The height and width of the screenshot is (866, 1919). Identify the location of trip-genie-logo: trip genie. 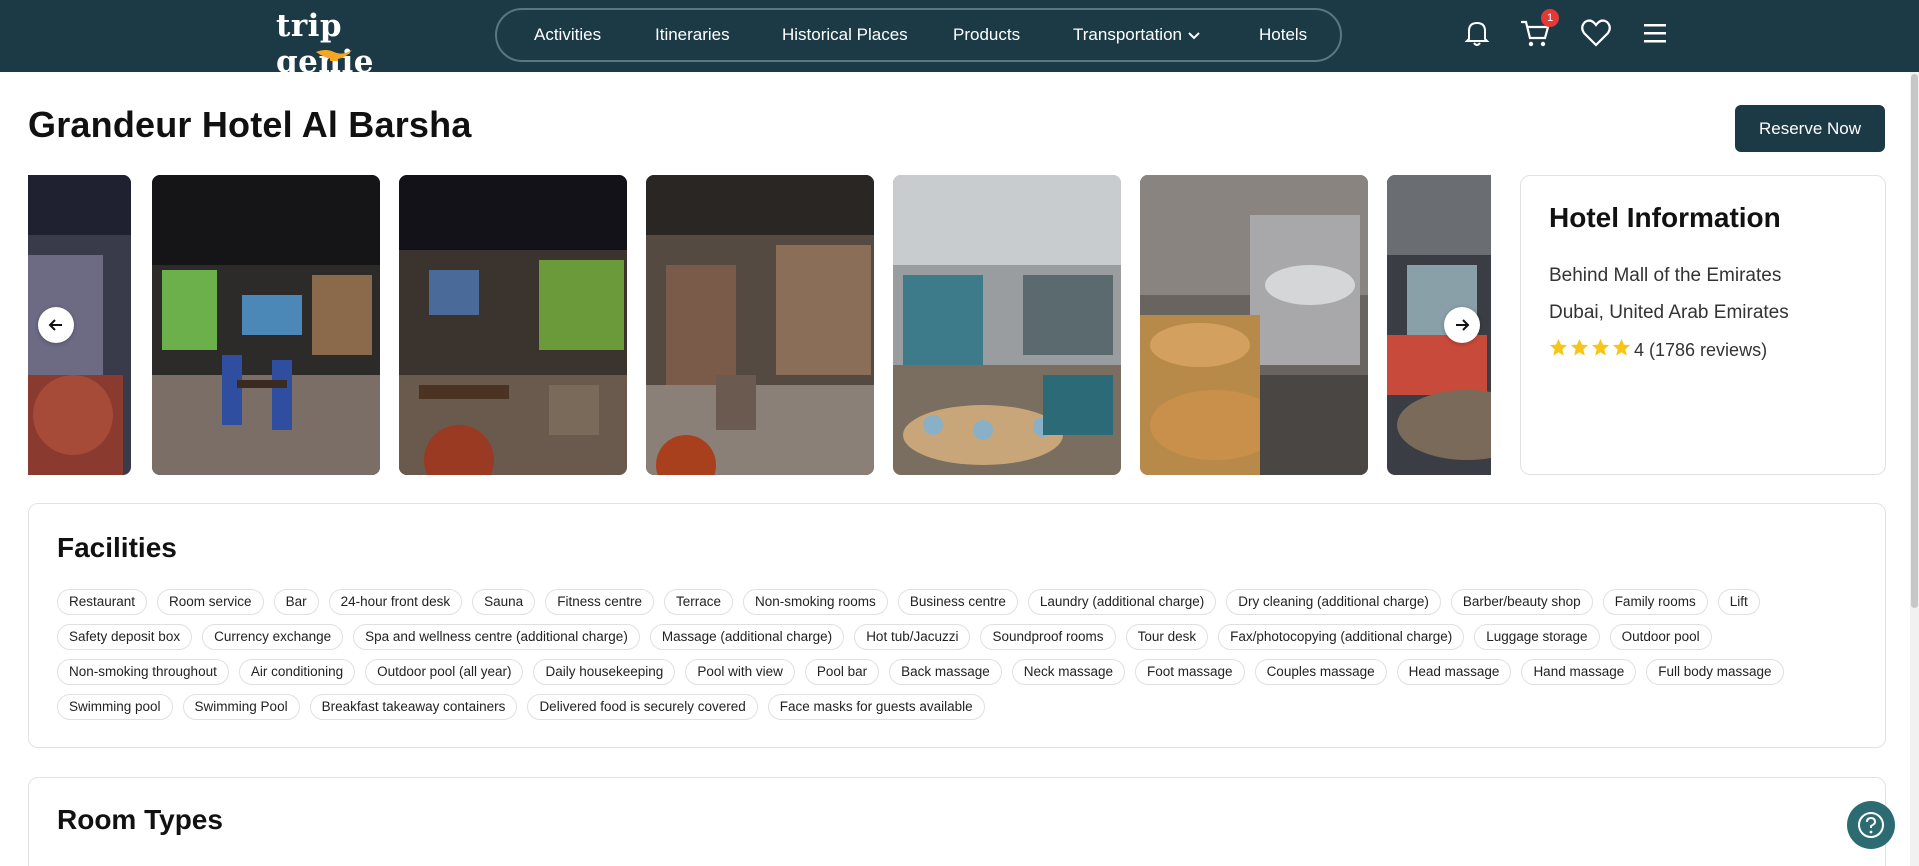
(350, 44).